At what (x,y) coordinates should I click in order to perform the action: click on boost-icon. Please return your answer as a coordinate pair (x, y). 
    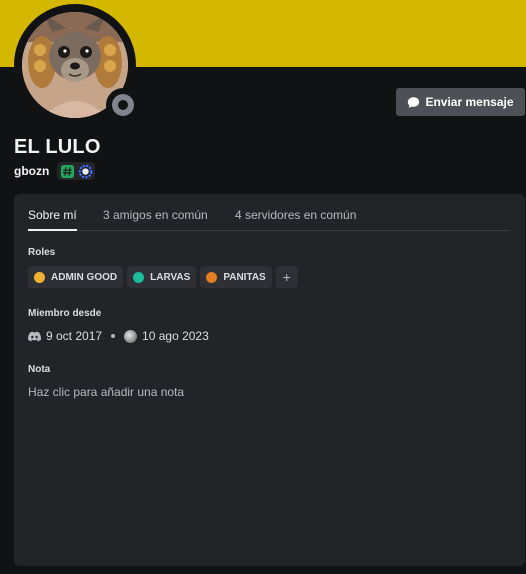
    Looking at the image, I should click on (85, 171).